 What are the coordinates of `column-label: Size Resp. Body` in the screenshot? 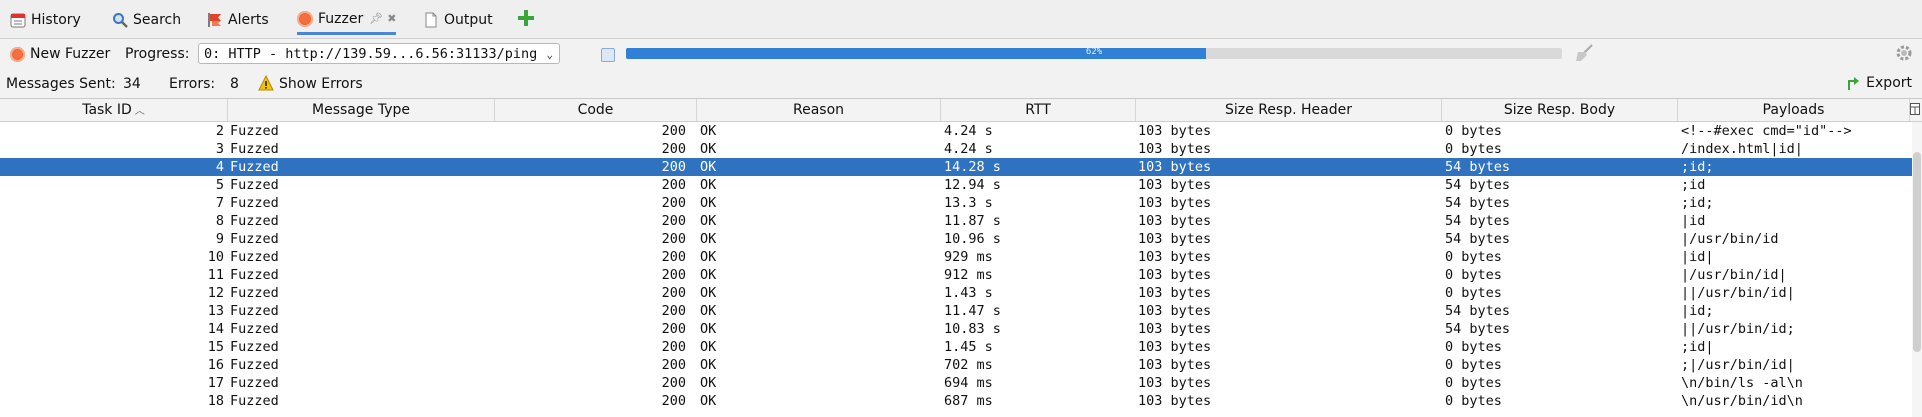 It's located at (1559, 110).